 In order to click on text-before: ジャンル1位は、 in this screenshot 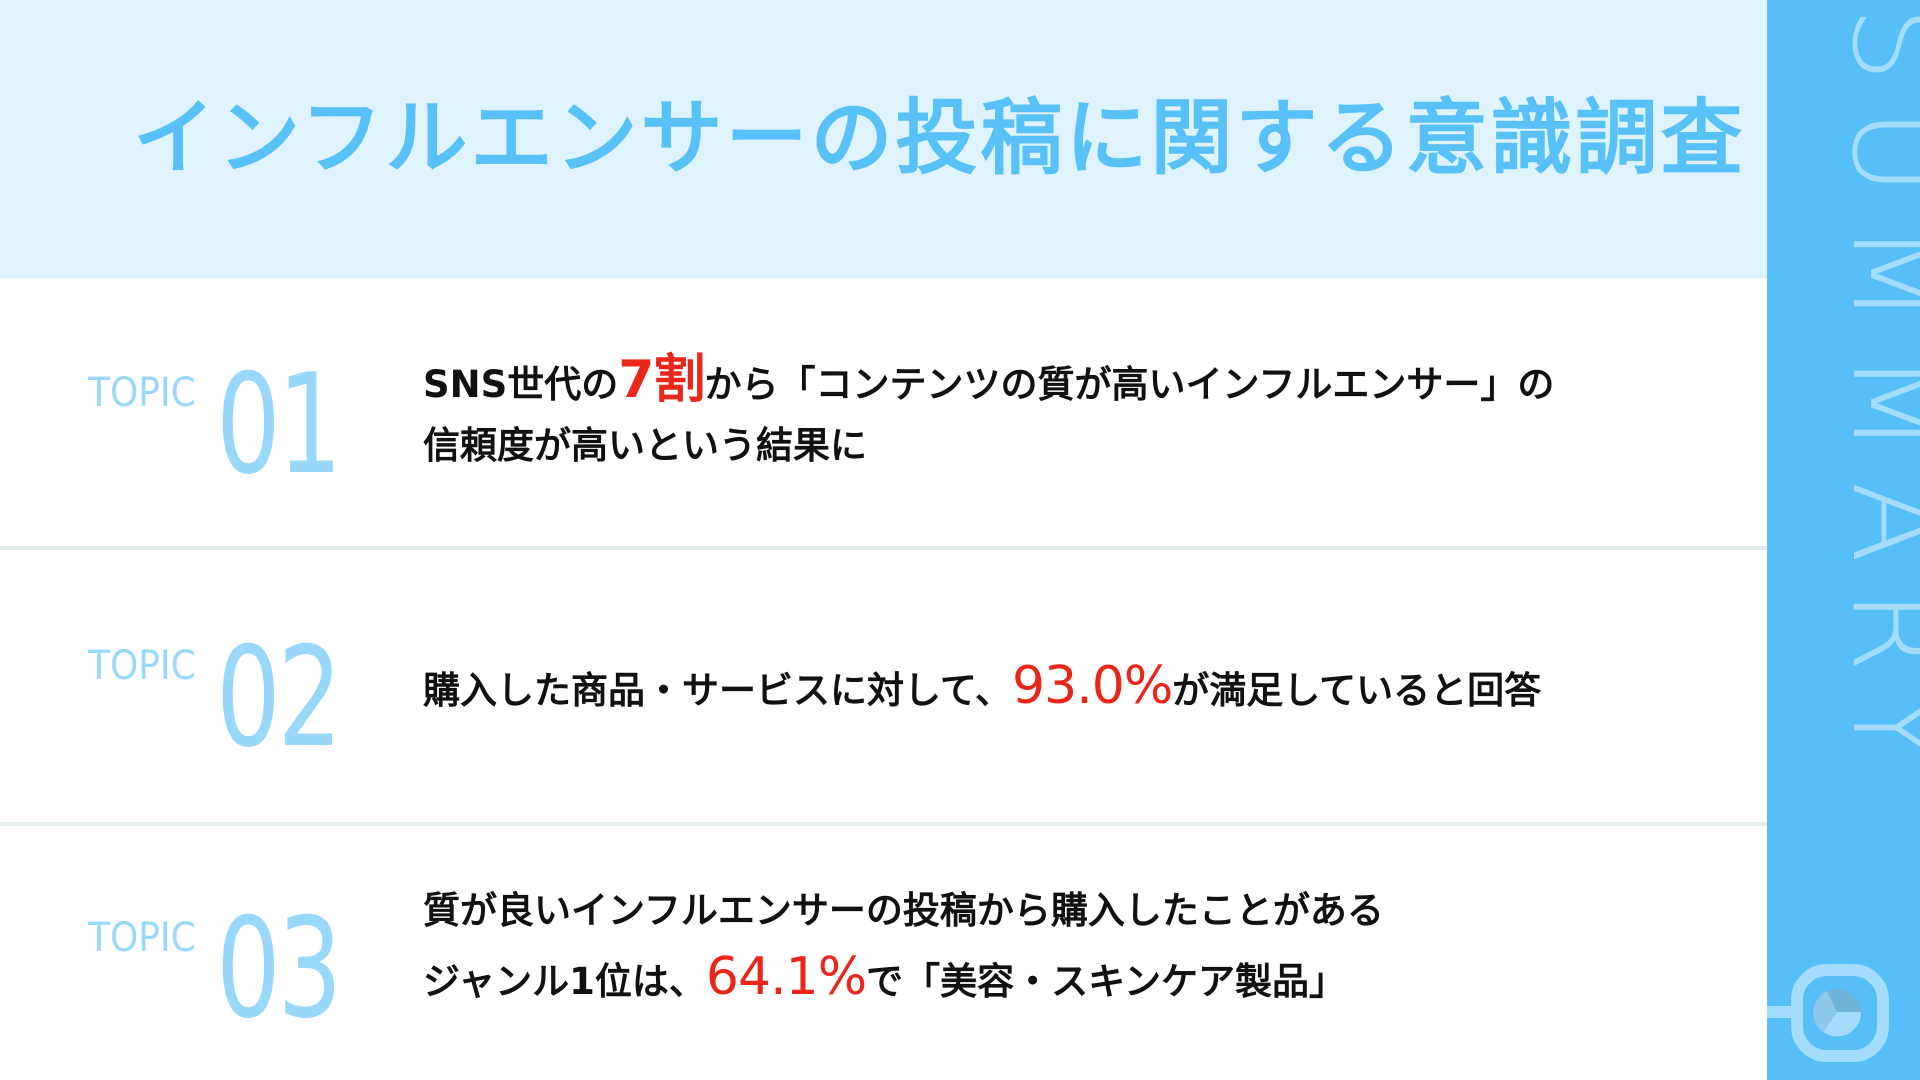, I will do `click(564, 981)`.